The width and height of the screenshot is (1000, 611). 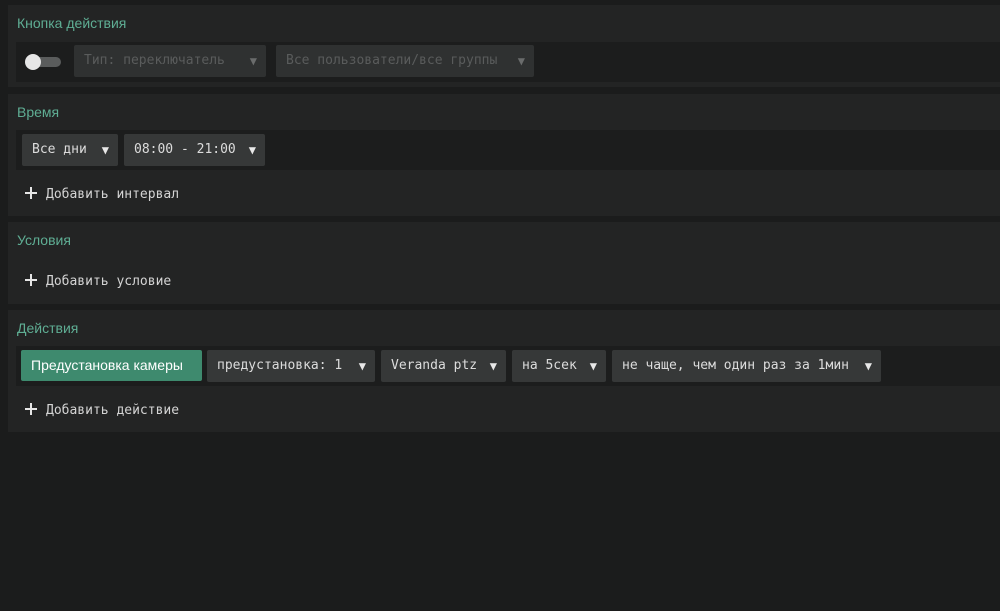 I want to click on frequency-dropdown-label: не чаще, чем один раз за 1мин, so click(x=735, y=365).